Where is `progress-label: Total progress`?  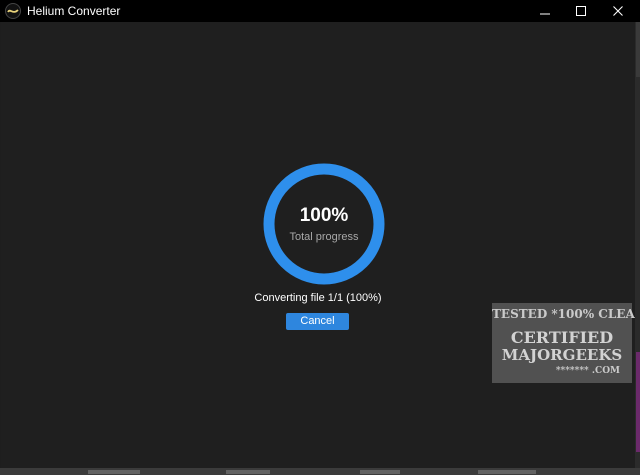 progress-label: Total progress is located at coordinates (324, 237).